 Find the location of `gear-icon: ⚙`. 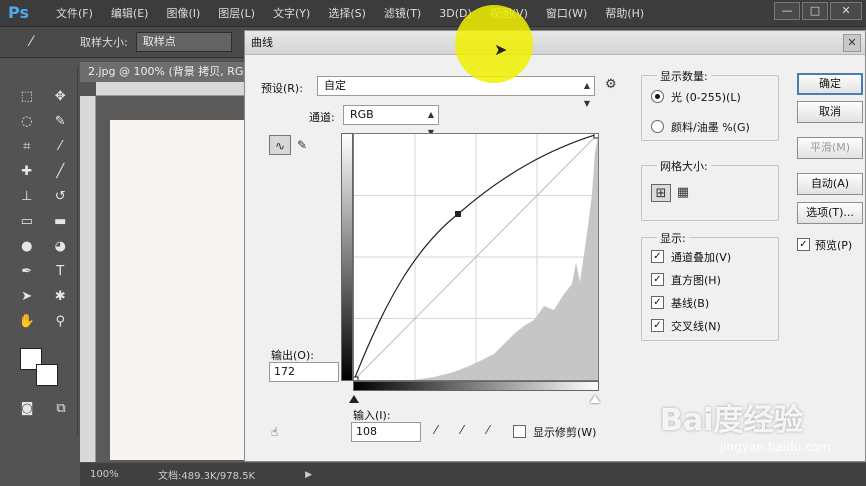

gear-icon: ⚙ is located at coordinates (611, 84).